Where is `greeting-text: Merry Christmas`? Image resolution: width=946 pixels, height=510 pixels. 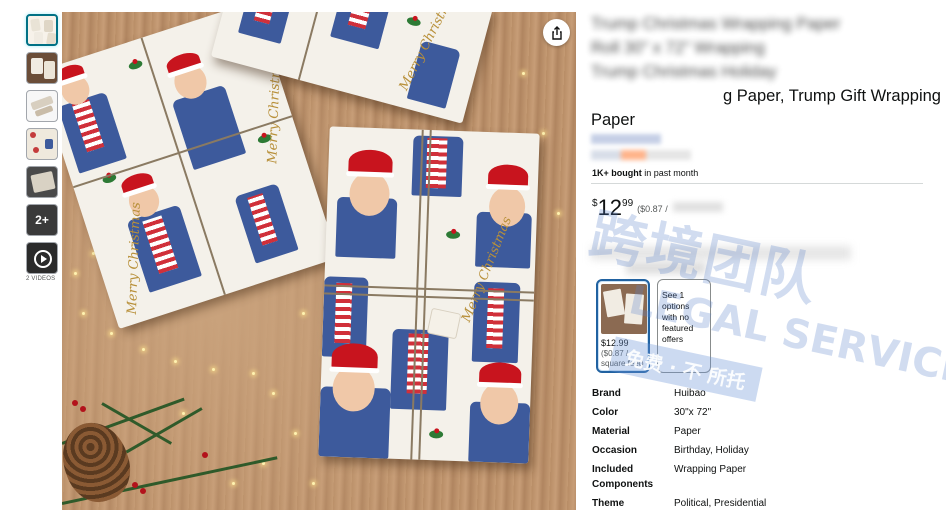 greeting-text: Merry Christmas is located at coordinates (134, 258).